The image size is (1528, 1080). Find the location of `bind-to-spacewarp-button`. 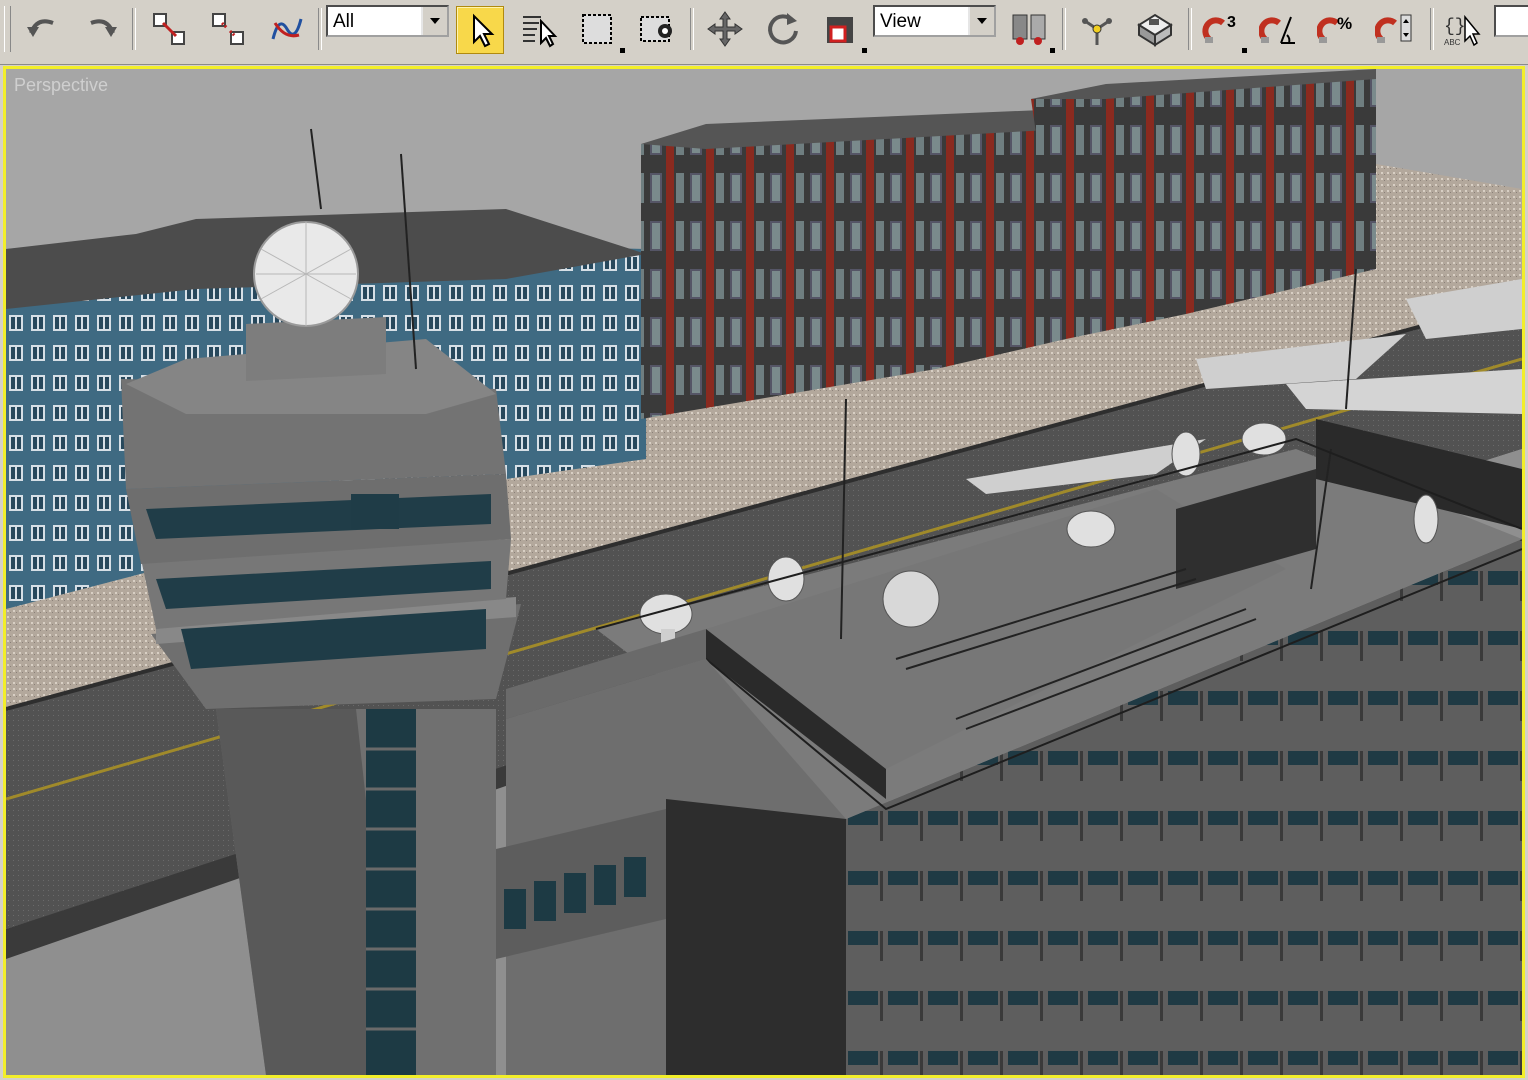

bind-to-spacewarp-button is located at coordinates (287, 29).